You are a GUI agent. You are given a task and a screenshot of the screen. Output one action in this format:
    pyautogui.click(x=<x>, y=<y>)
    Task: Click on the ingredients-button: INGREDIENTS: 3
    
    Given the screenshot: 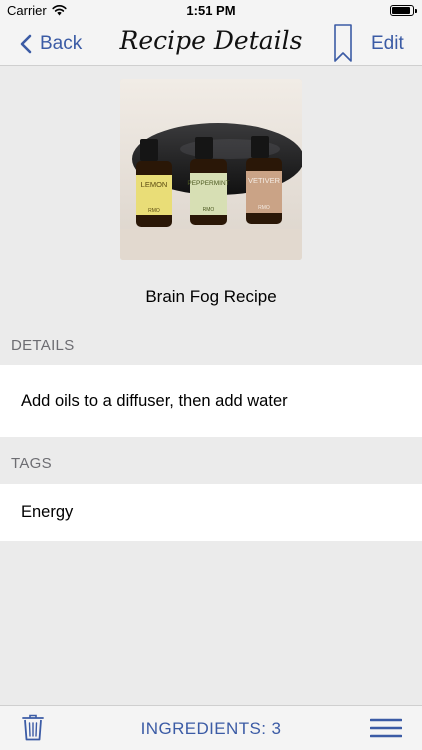 What is the action you would take?
    pyautogui.click(x=211, y=729)
    